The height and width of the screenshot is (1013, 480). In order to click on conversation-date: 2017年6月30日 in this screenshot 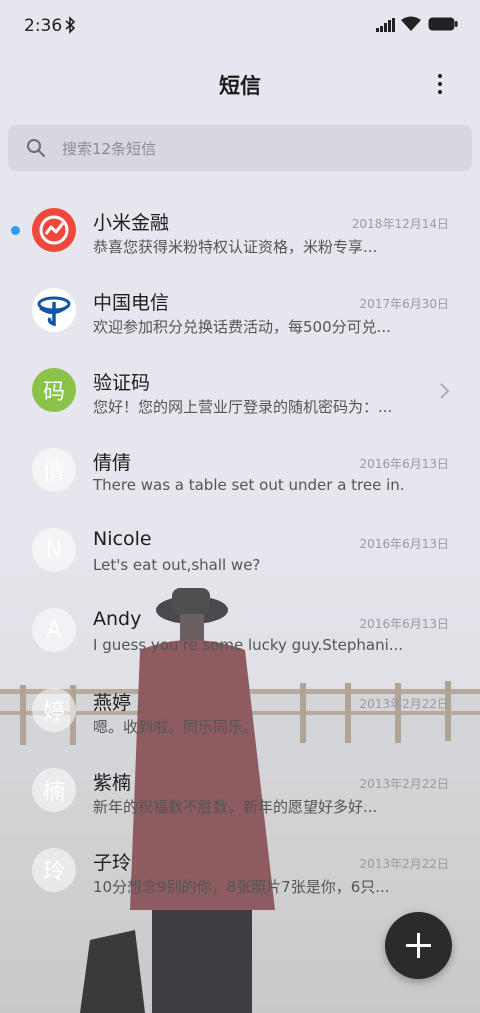, I will do `click(404, 304)`.